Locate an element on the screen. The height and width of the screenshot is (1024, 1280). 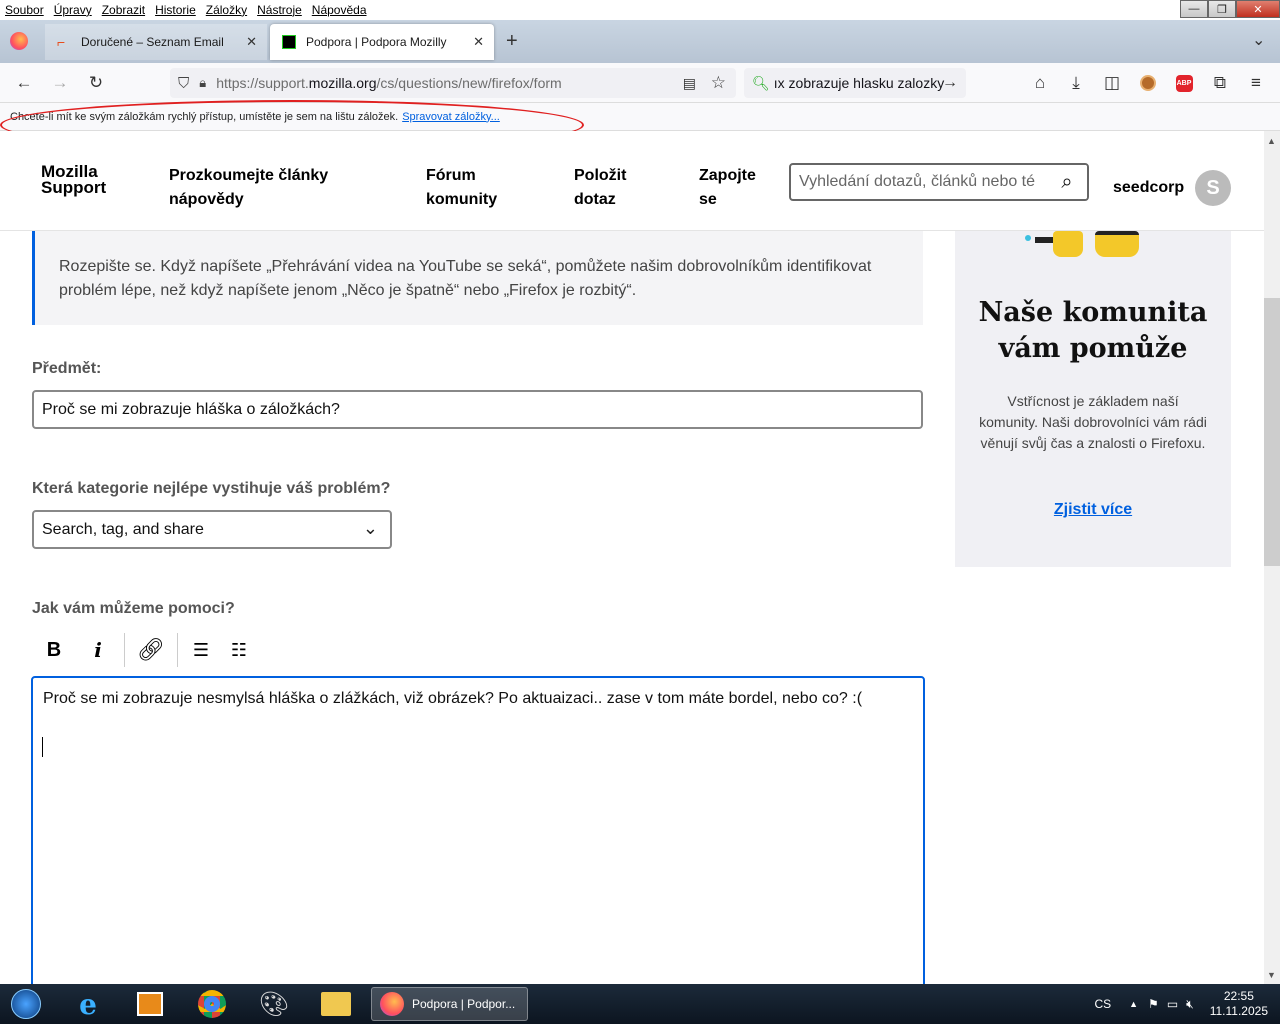
mozilla-support-logo: Mozilla Support is located at coordinates (74, 180).